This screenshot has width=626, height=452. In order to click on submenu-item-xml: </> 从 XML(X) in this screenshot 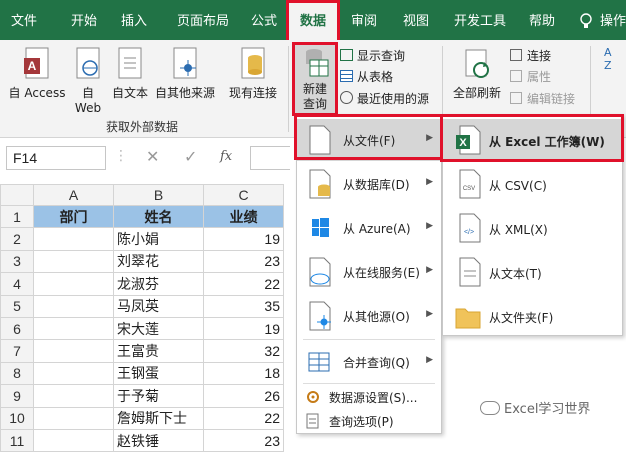, I will do `click(532, 228)`.